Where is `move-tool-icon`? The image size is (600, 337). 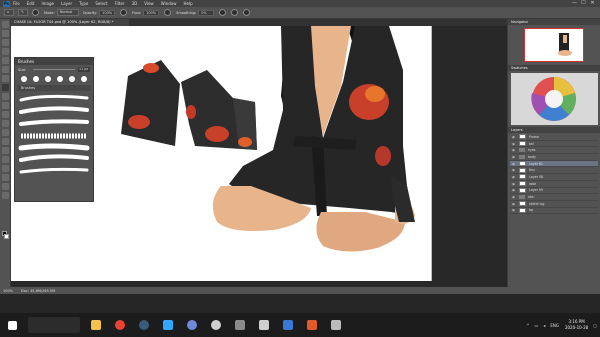
move-tool-icon is located at coordinates (5, 24).